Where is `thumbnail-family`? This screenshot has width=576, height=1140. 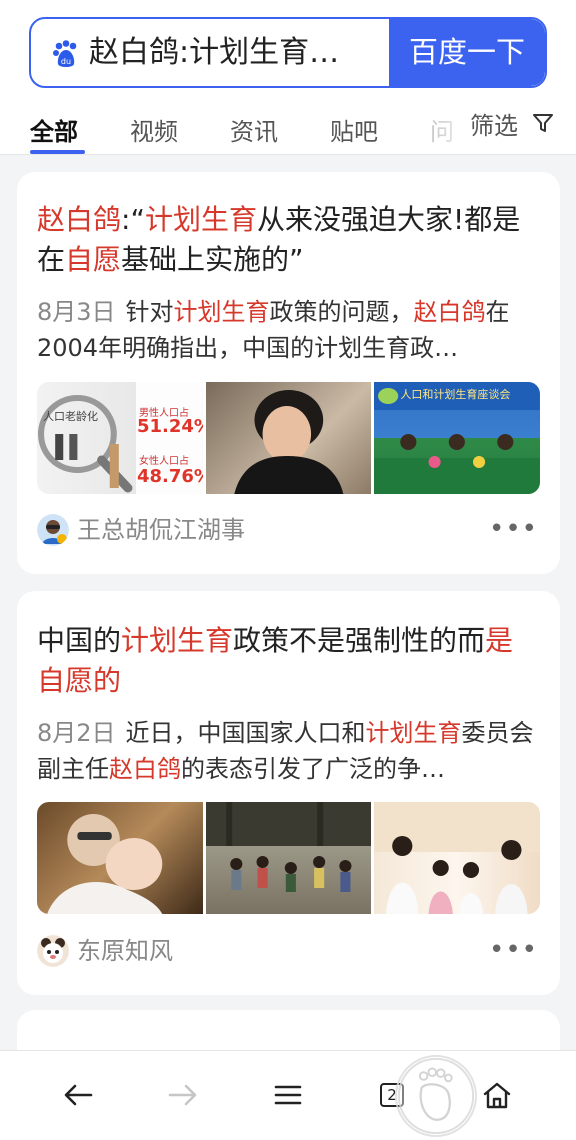
thumbnail-family is located at coordinates (457, 858).